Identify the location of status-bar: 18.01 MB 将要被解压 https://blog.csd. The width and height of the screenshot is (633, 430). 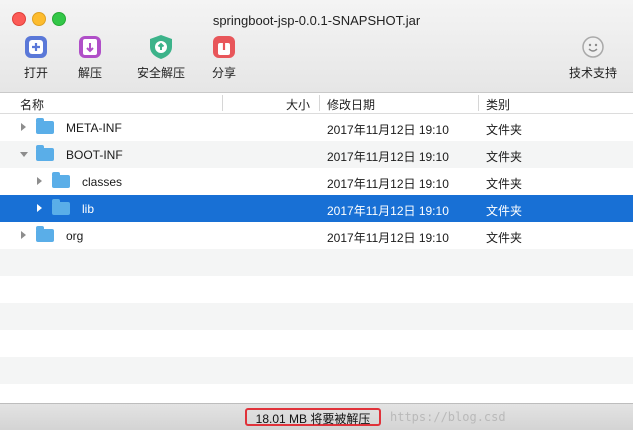
(316, 416).